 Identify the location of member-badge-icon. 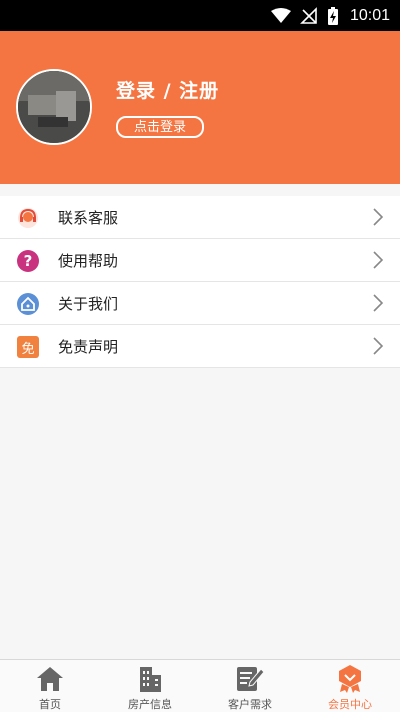
(350, 679).